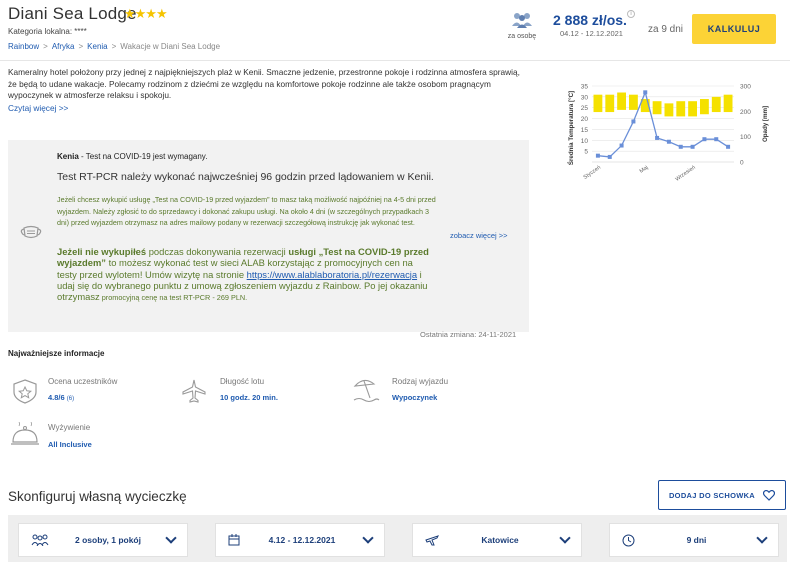  Describe the element at coordinates (585, 141) in the screenshot. I see `chart-left-tick-label: 10` at that location.